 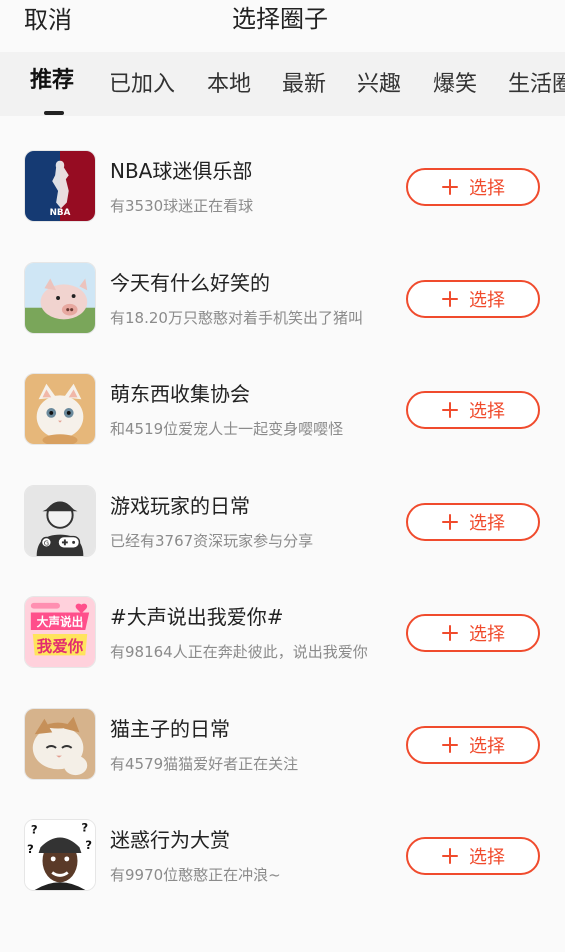 I want to click on list-item: 猫主子的日常 有4579猫猫爱好者正在关注 选择, so click(x=282, y=730).